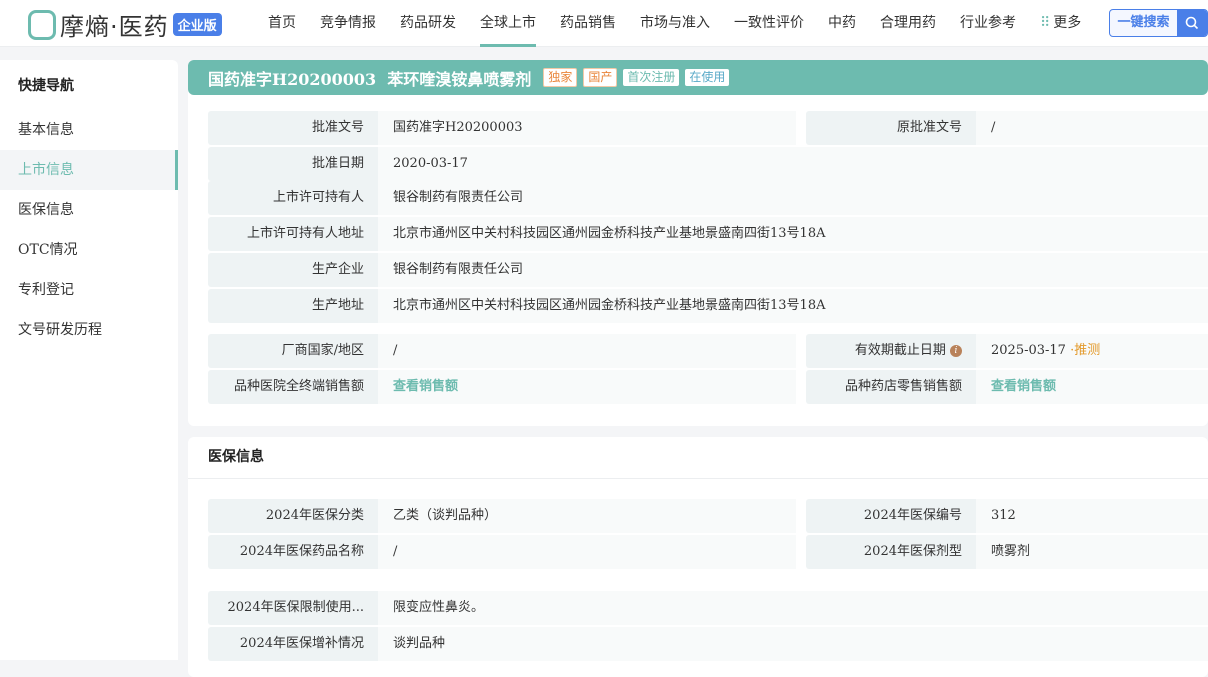 The image size is (1208, 677). Describe the element at coordinates (370, 79) in the screenshot. I see `drug-title: 国药准字H20200003 苯环喹溴铵鼻喷雾剂` at that location.